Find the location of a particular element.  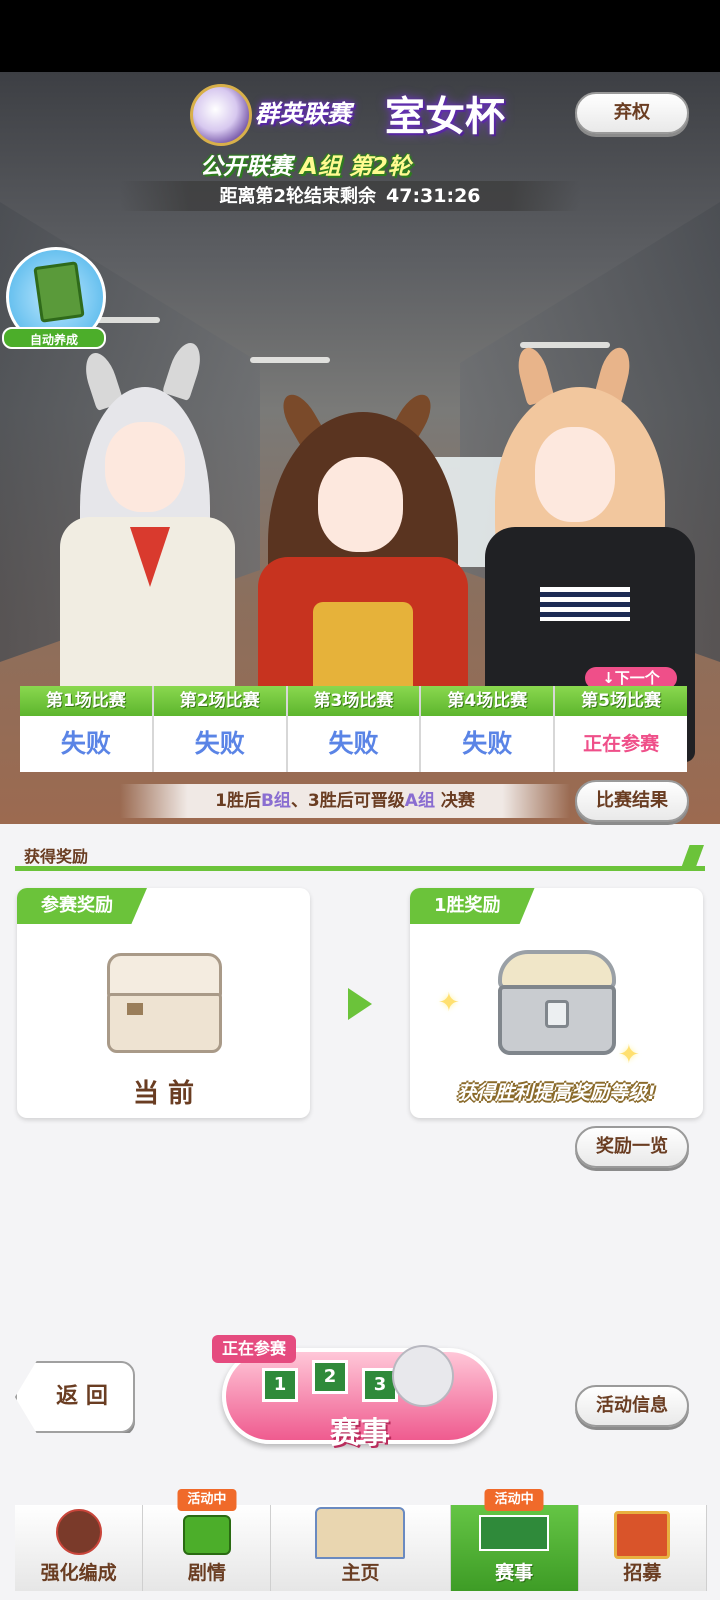

auto-train-label: 自动养成 is located at coordinates (54, 338).